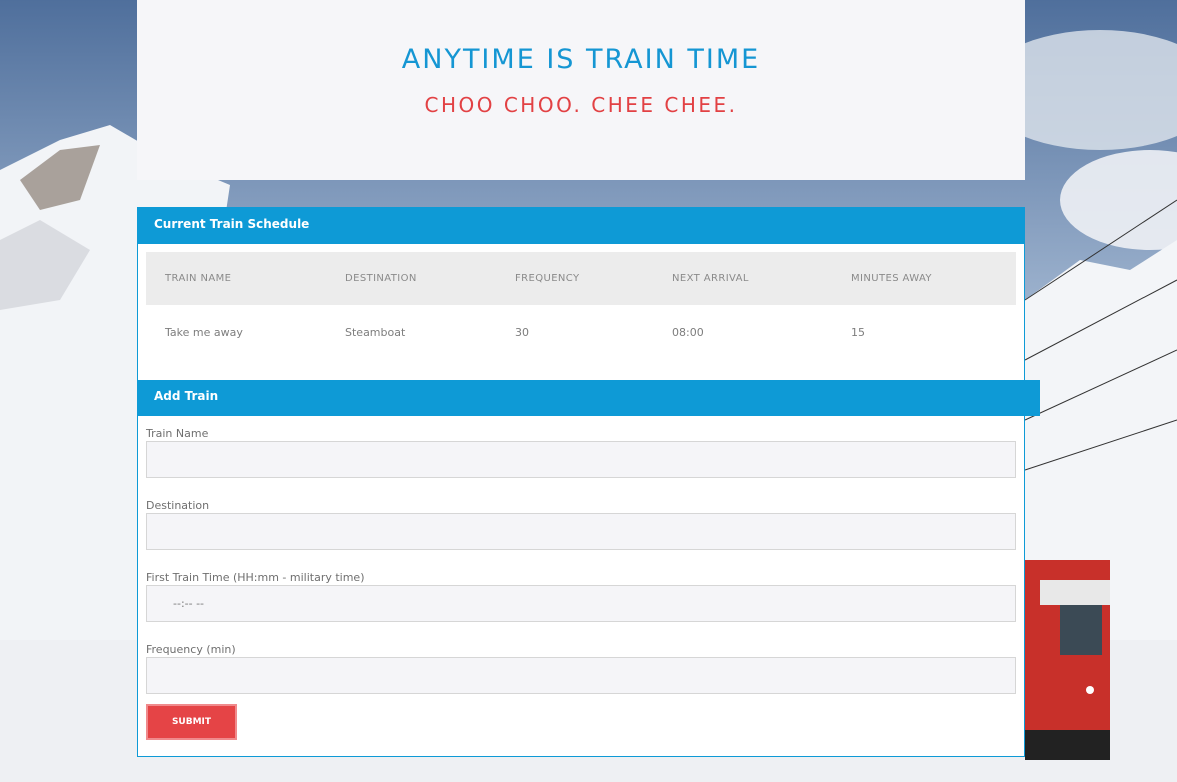  What do you see at coordinates (178, 505) in the screenshot?
I see `destination-label: Destination` at bounding box center [178, 505].